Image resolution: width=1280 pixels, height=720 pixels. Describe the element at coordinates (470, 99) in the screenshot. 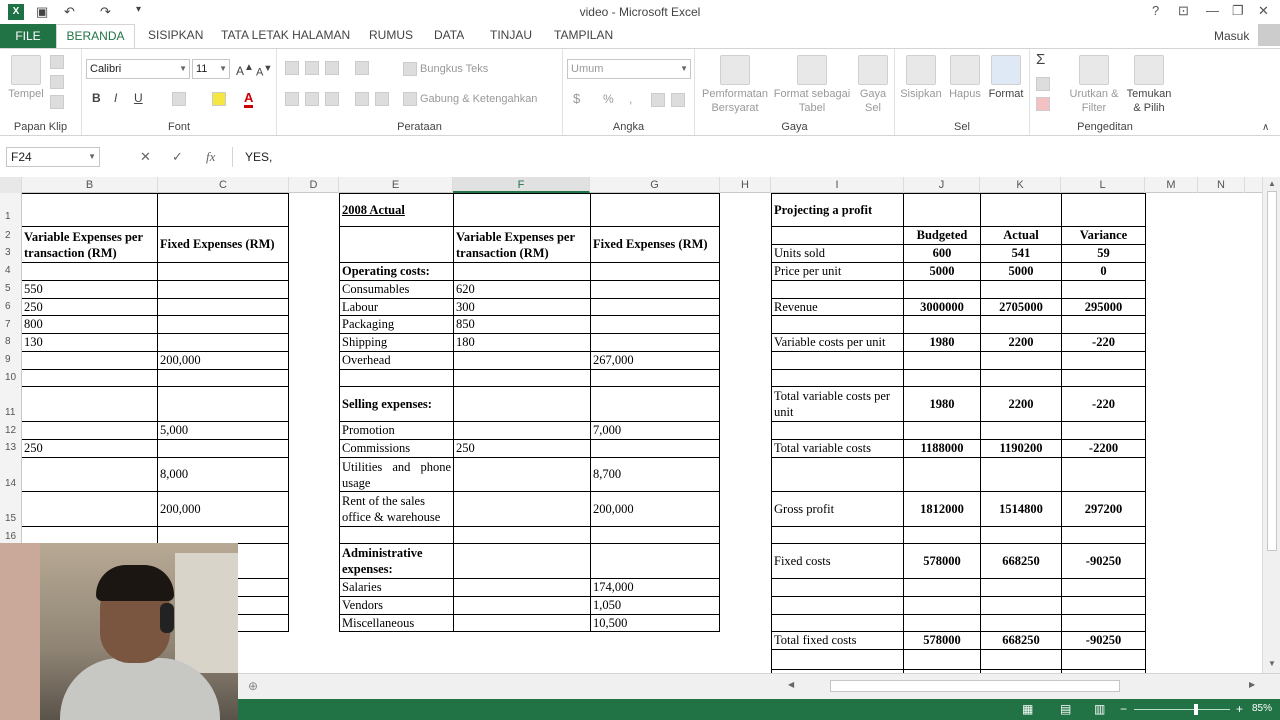

I see `merge-center-button: Gabung & Ketengahkan` at that location.